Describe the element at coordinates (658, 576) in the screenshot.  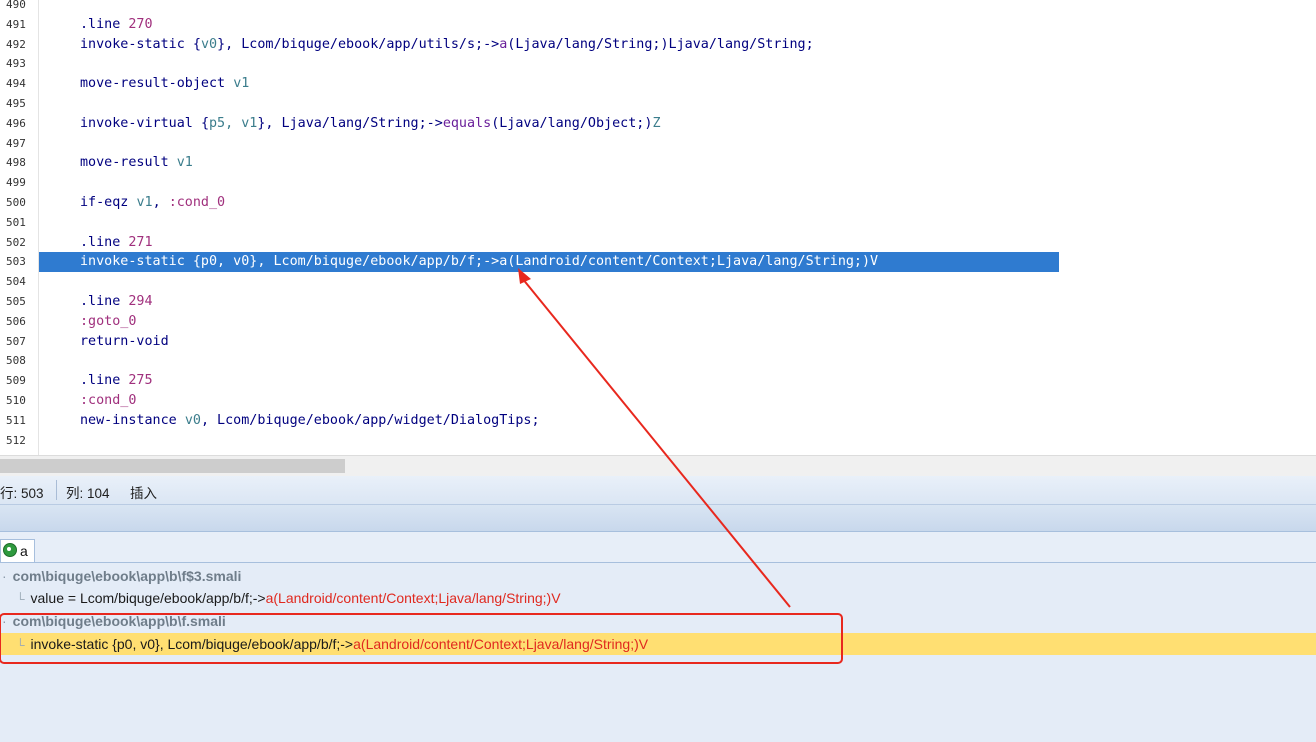
I see `result-file-node: · com\biquge\ebook\app\b\f$3.smali` at that location.